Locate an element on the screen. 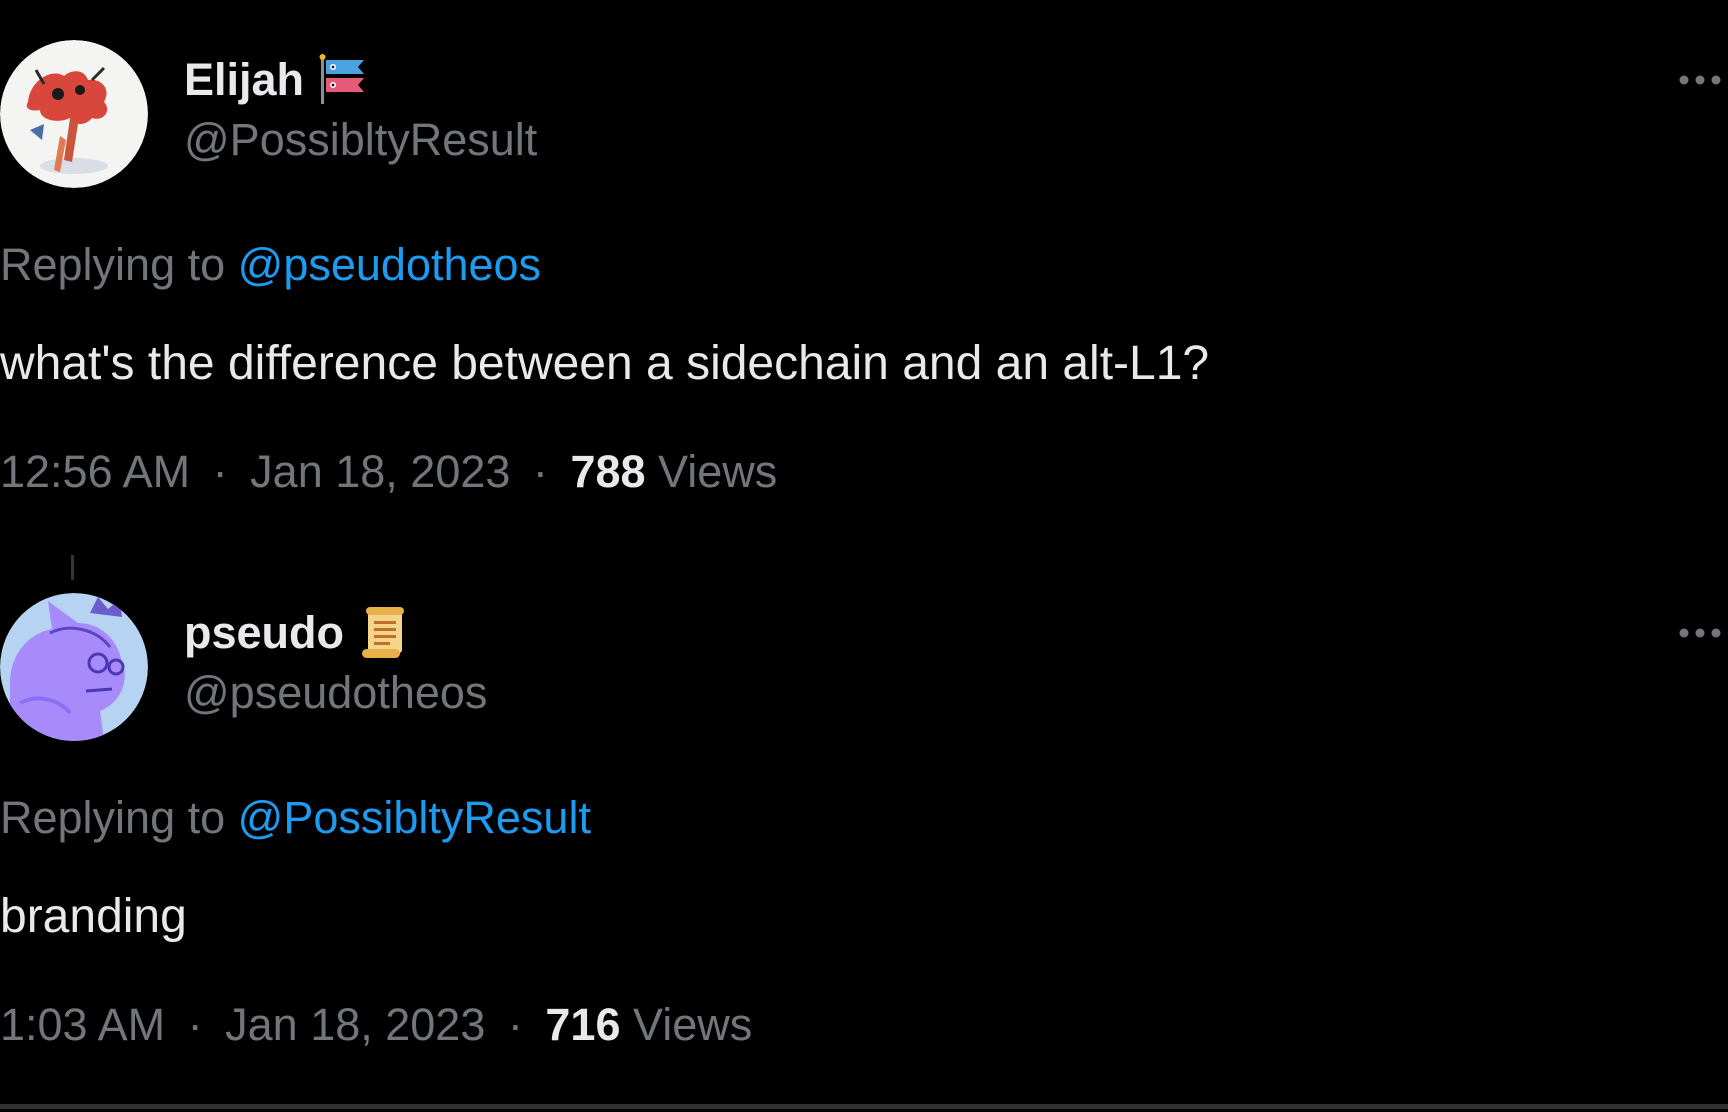 This screenshot has width=1728, height=1112. display-name: Elijah is located at coordinates (244, 80).